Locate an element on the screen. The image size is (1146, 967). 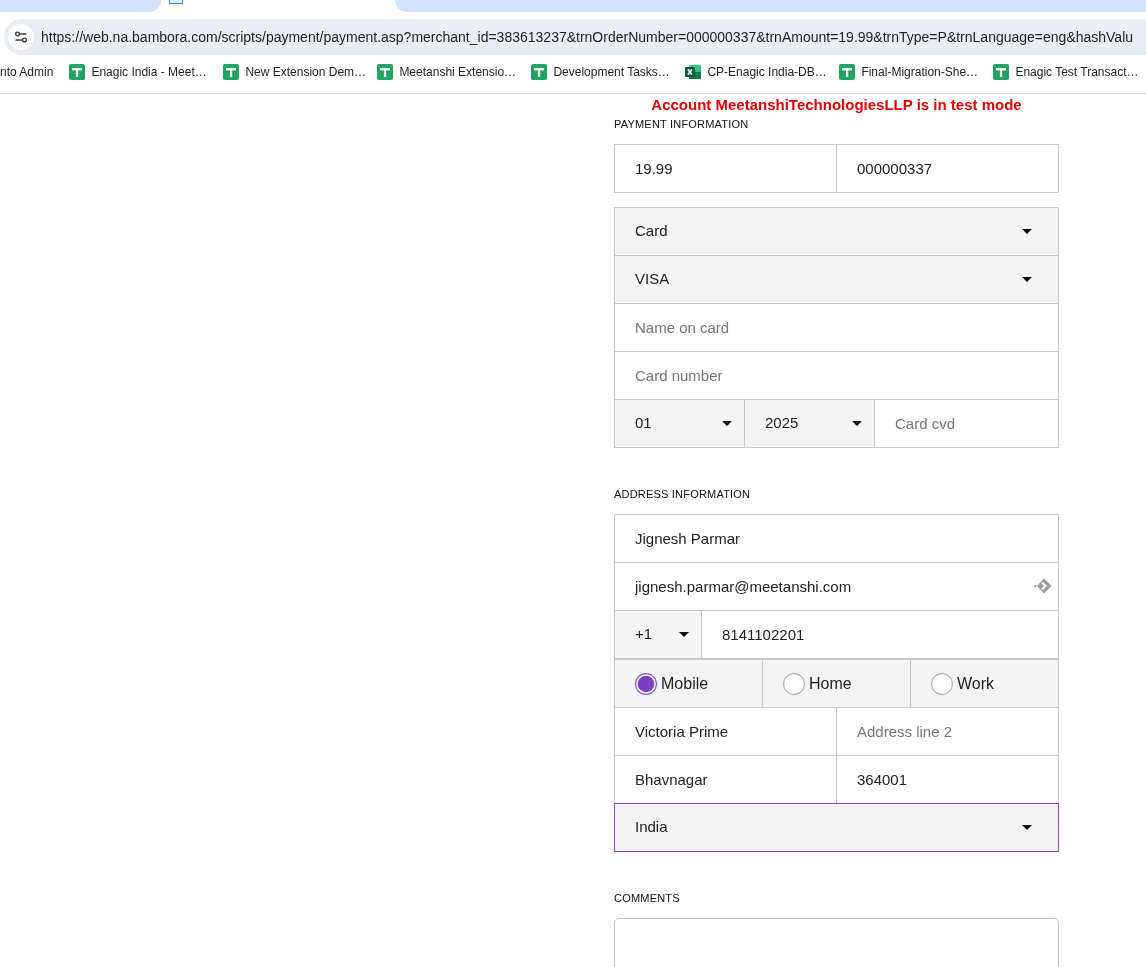
radio-option: Mobile is located at coordinates (688, 683).